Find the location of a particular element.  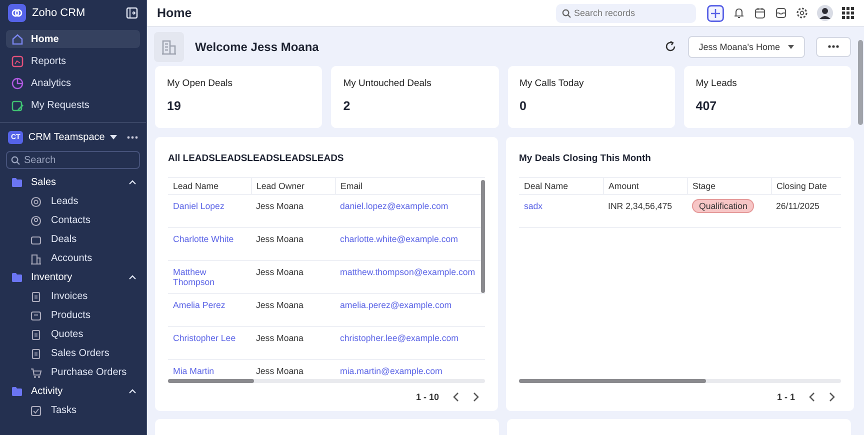

teamspace-selector: CRM Teamspace is located at coordinates (66, 137).